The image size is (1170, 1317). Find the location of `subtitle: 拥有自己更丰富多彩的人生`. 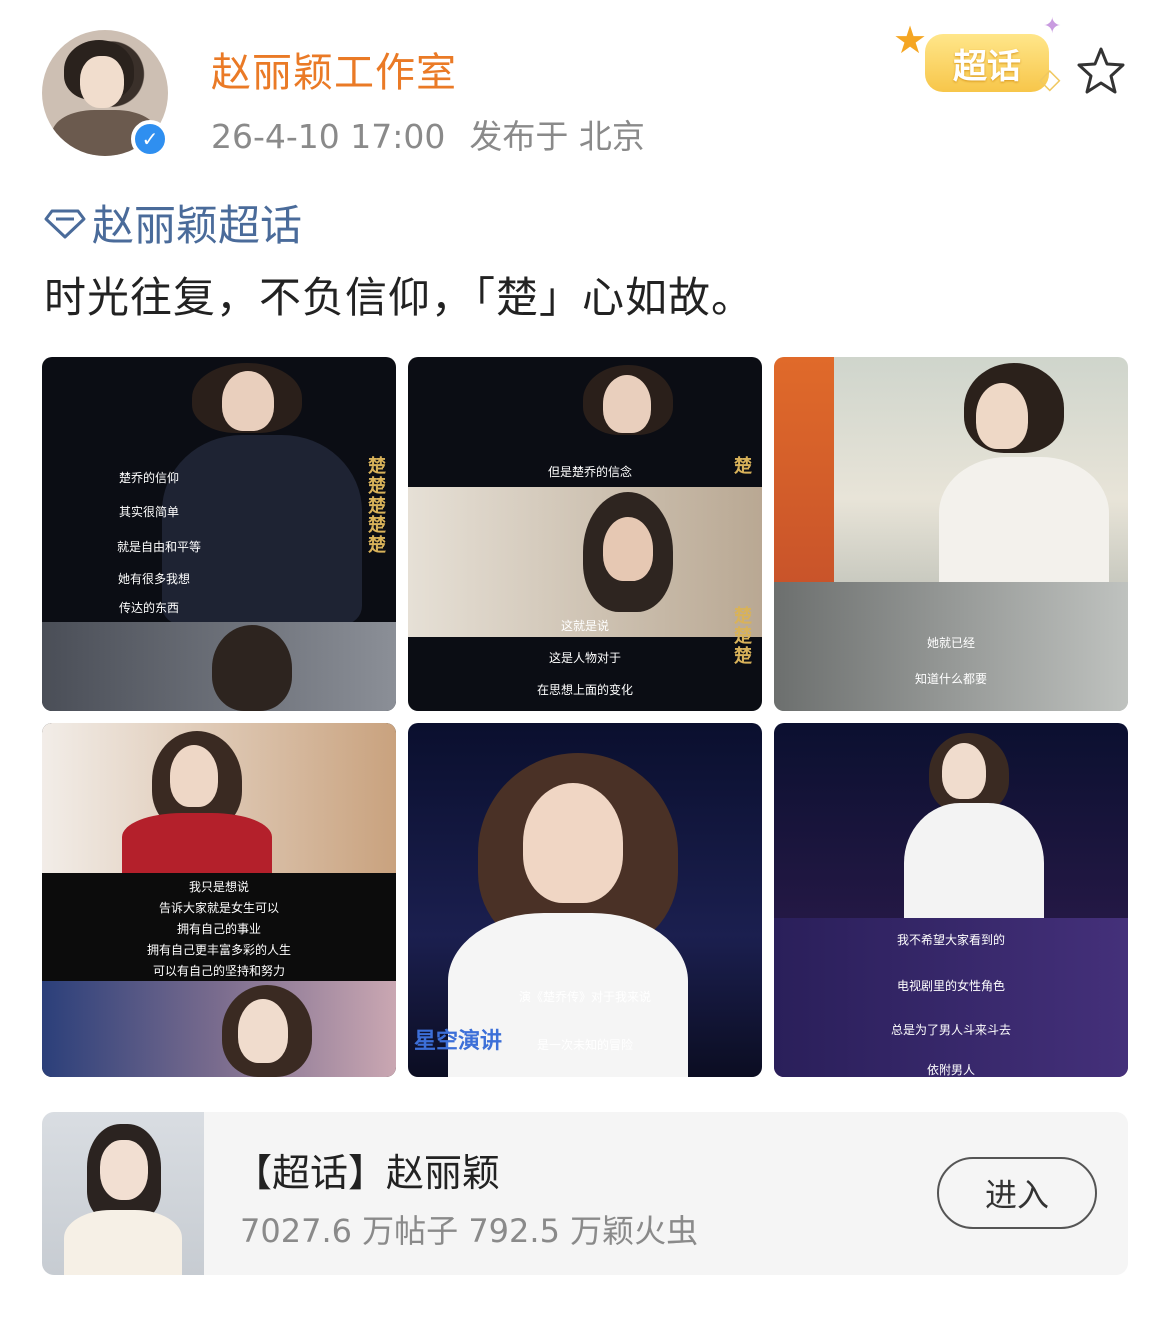

subtitle: 拥有自己更丰富多彩的人生 is located at coordinates (218, 950).